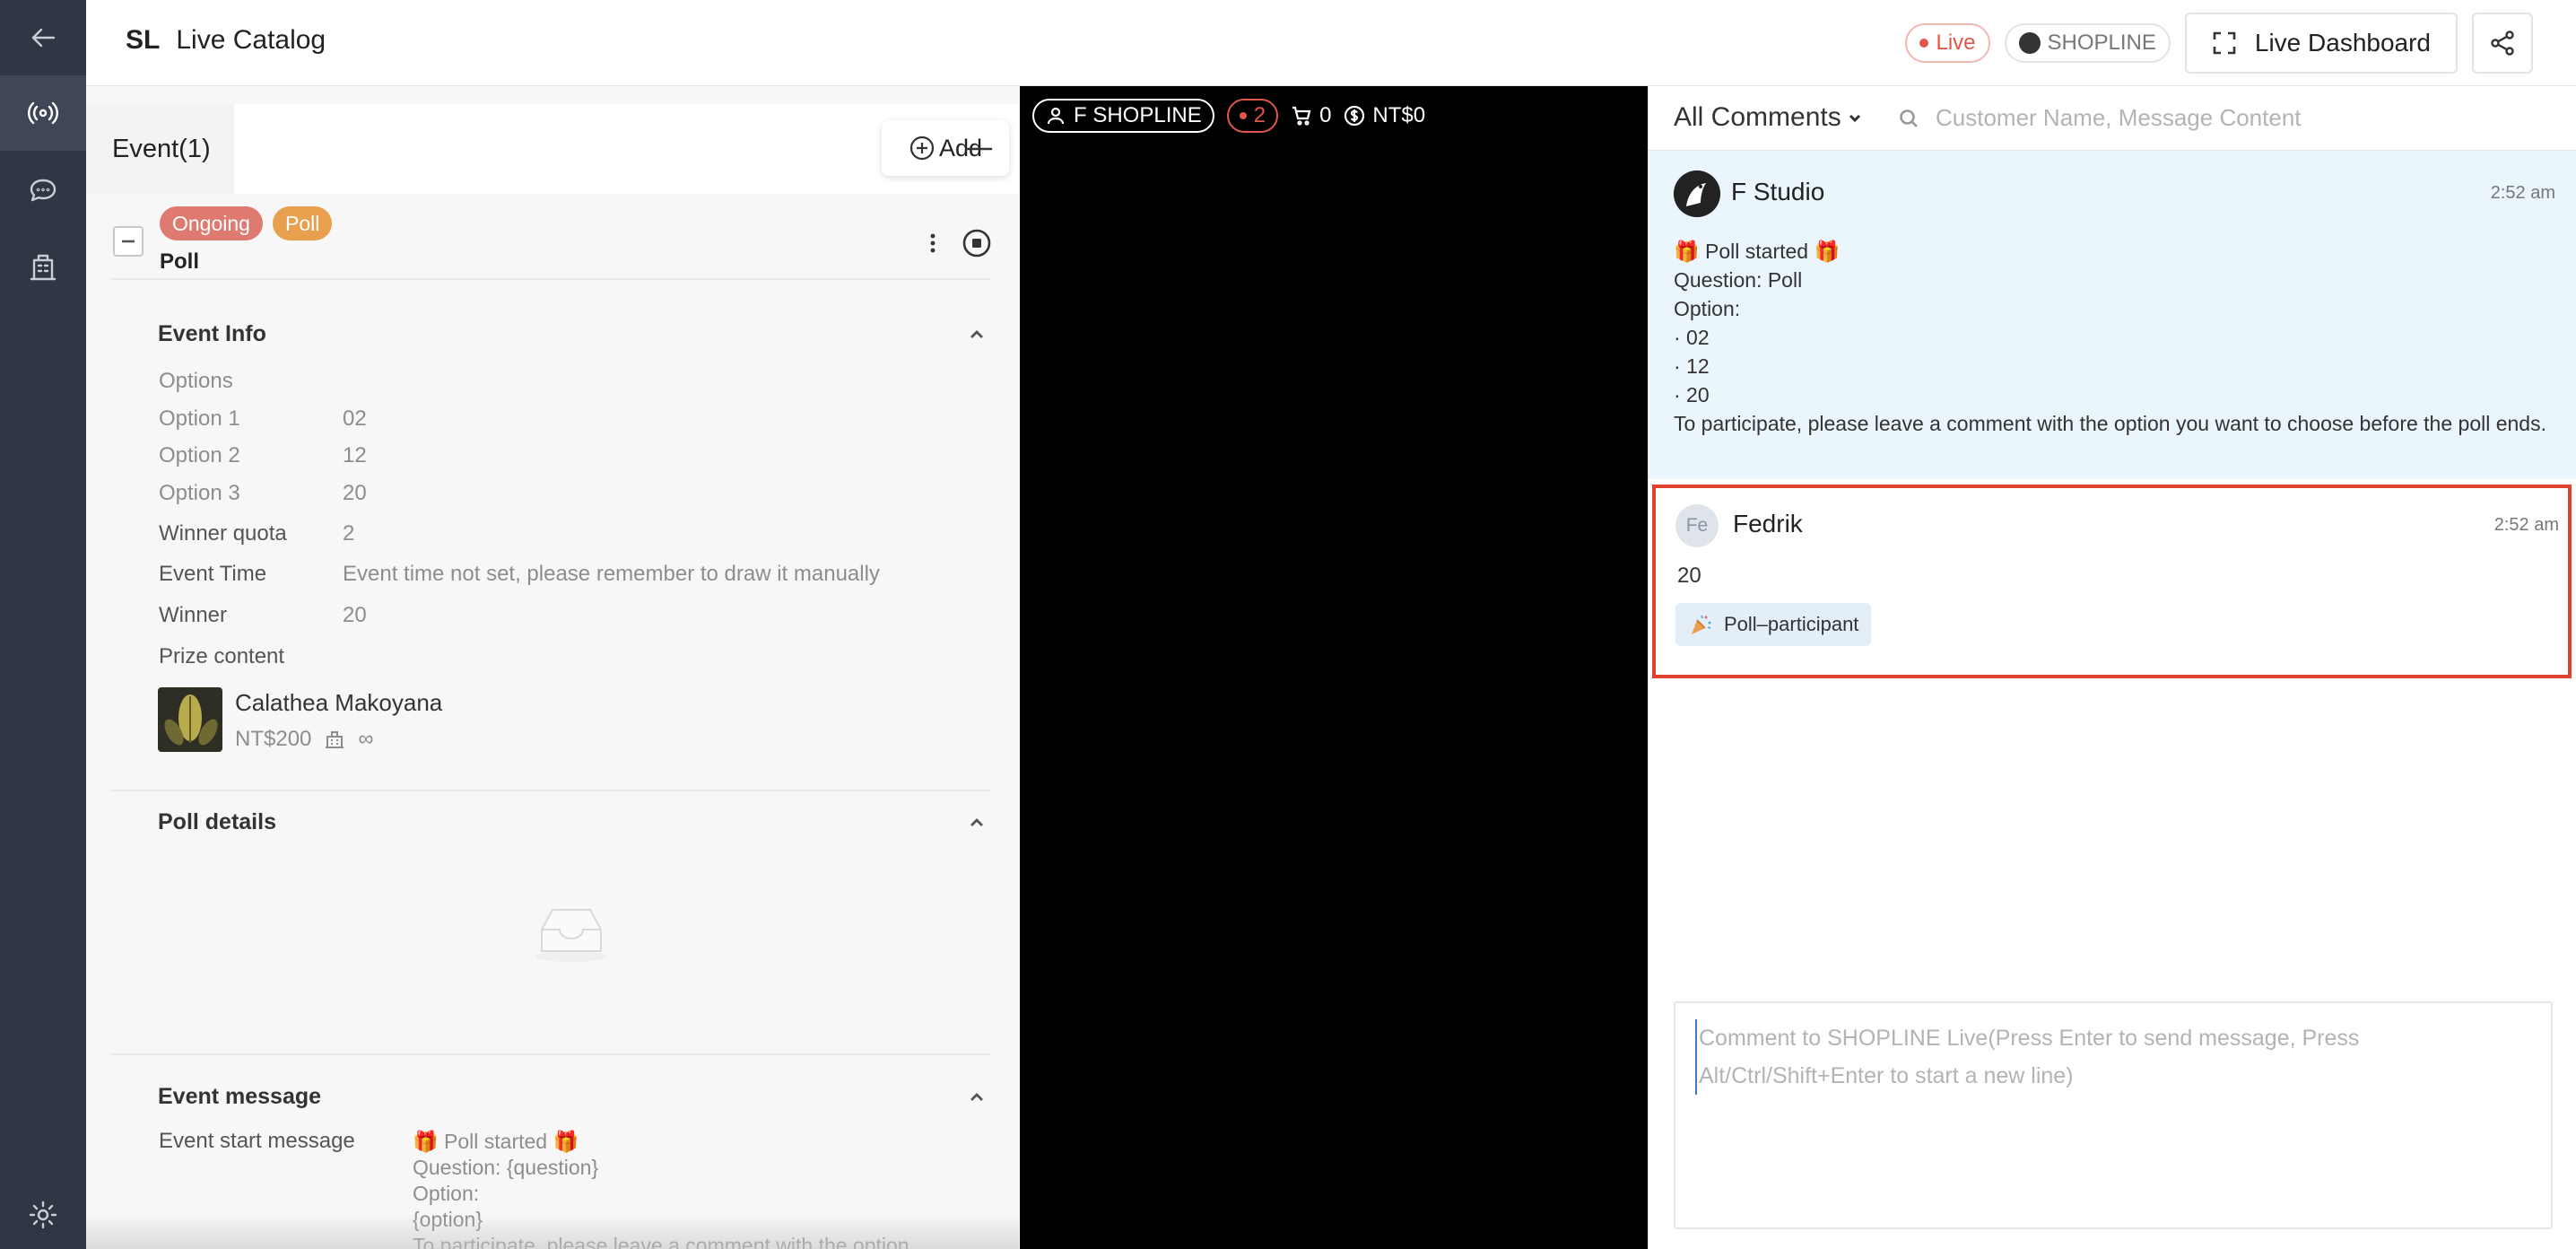 This screenshot has width=2576, height=1249. I want to click on brand-avatar-icon, so click(1697, 193).